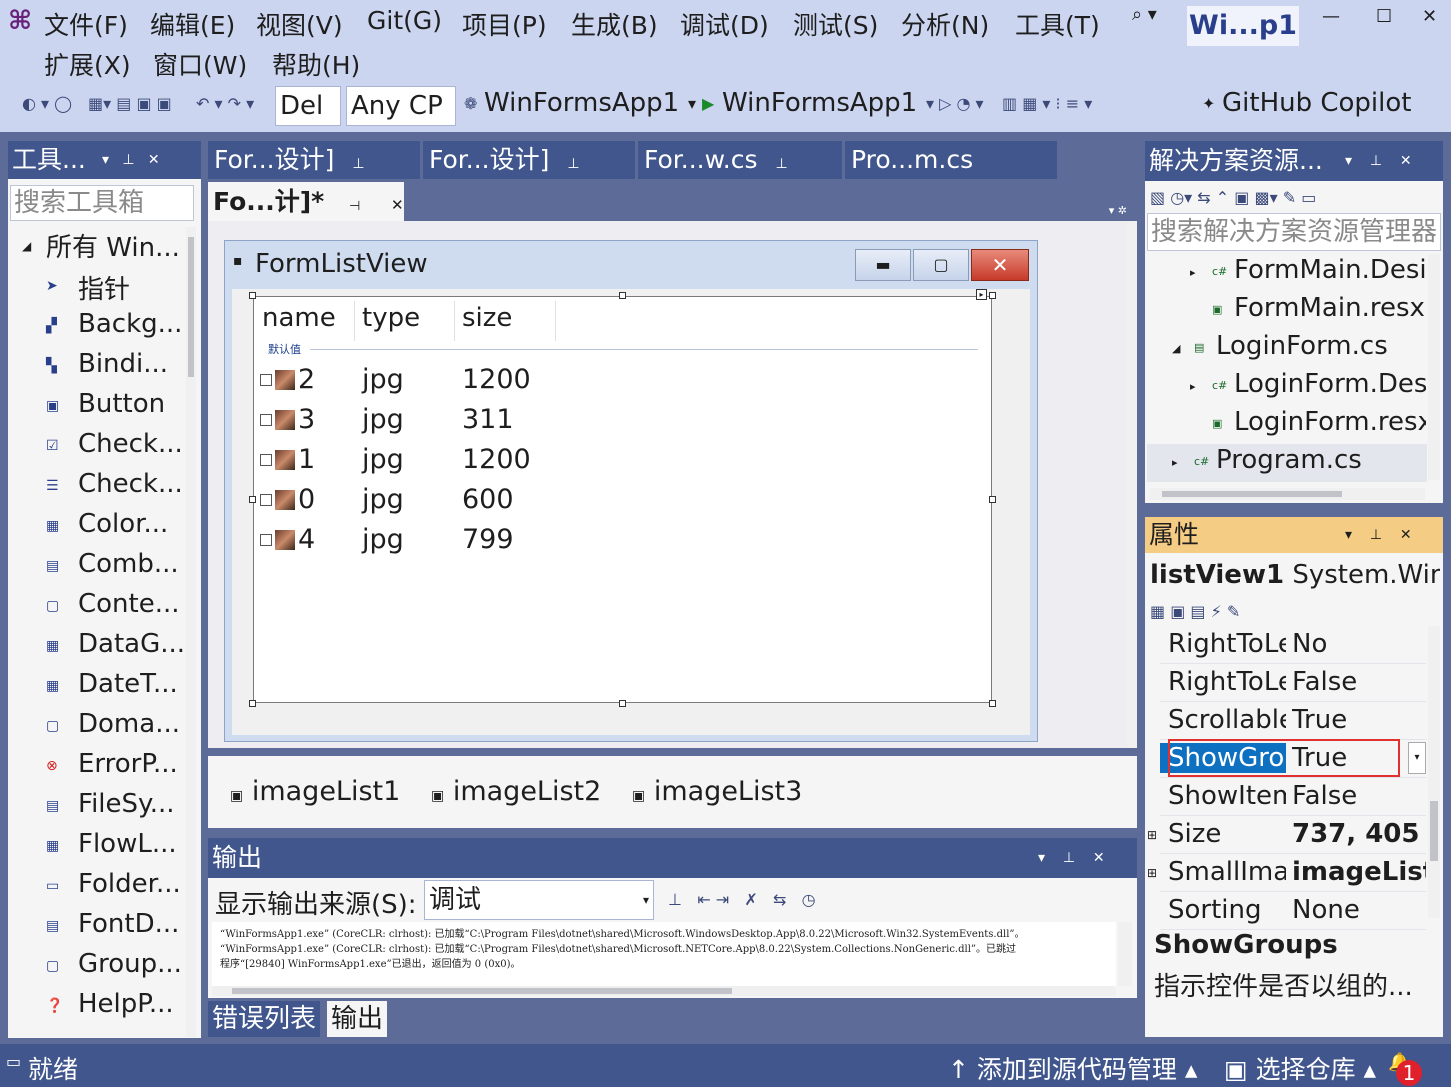 This screenshot has height=1087, width=1451. What do you see at coordinates (306, 419) in the screenshot?
I see `listview-cell-name: 3` at bounding box center [306, 419].